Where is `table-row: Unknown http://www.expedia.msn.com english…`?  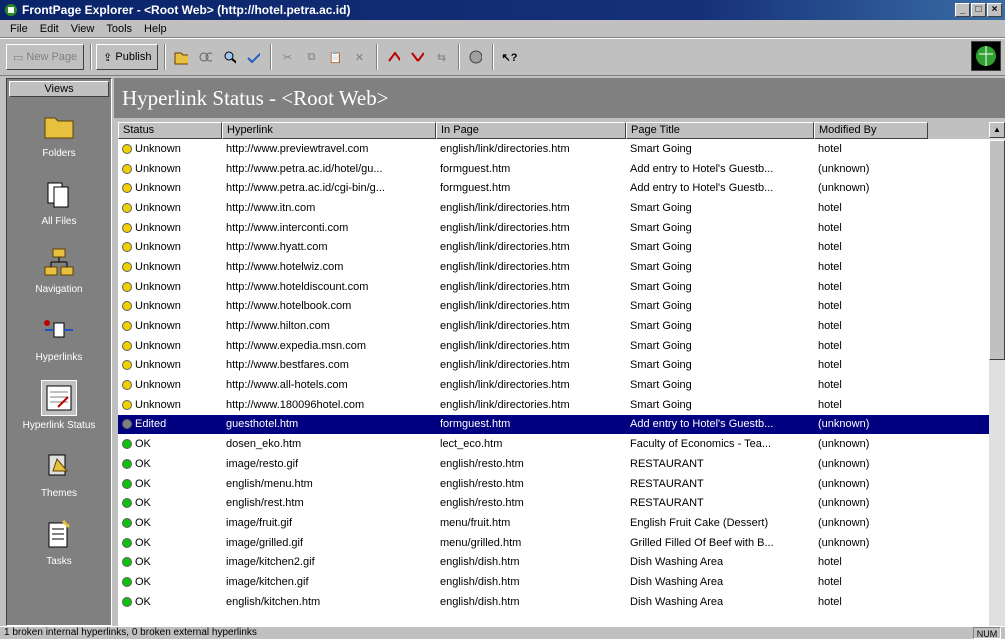
table-row: Unknown http://www.expedia.msn.com english… is located at coordinates (561, 346).